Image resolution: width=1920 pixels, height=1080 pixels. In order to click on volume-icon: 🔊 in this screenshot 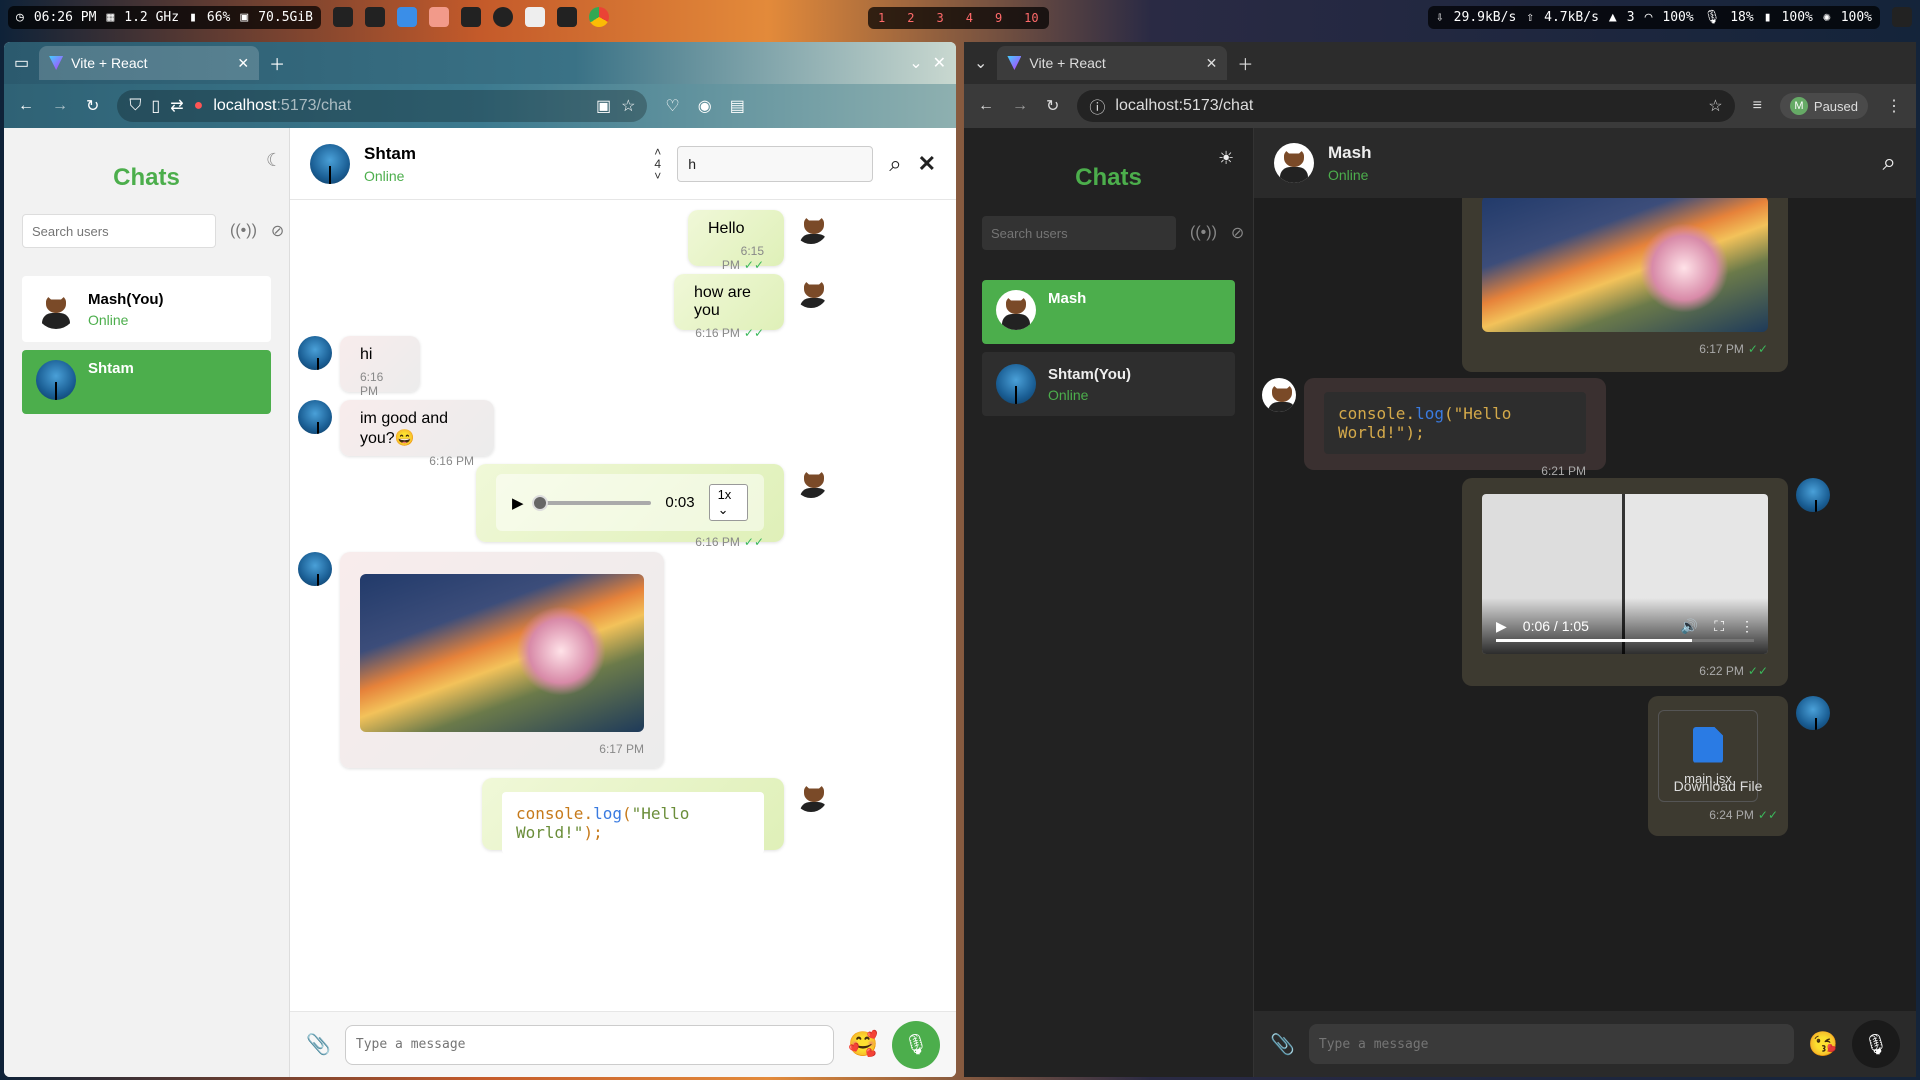, I will do `click(1689, 626)`.